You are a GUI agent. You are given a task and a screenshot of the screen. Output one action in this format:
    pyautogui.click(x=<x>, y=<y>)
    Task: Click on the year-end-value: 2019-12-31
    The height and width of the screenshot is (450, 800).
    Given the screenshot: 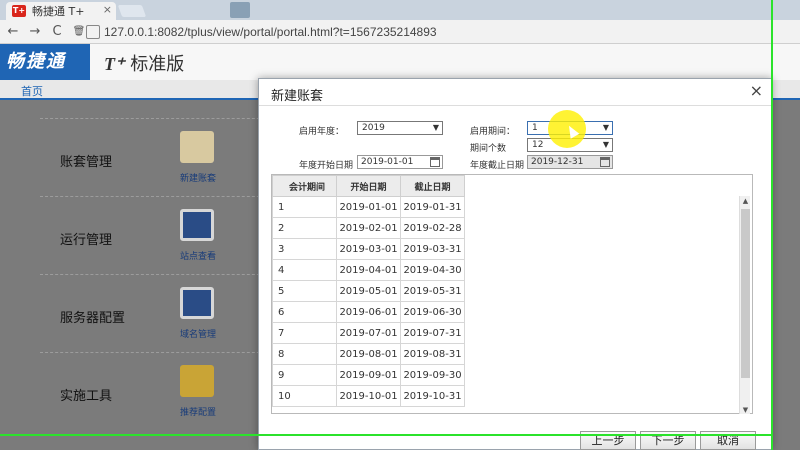 What is the action you would take?
    pyautogui.click(x=557, y=162)
    